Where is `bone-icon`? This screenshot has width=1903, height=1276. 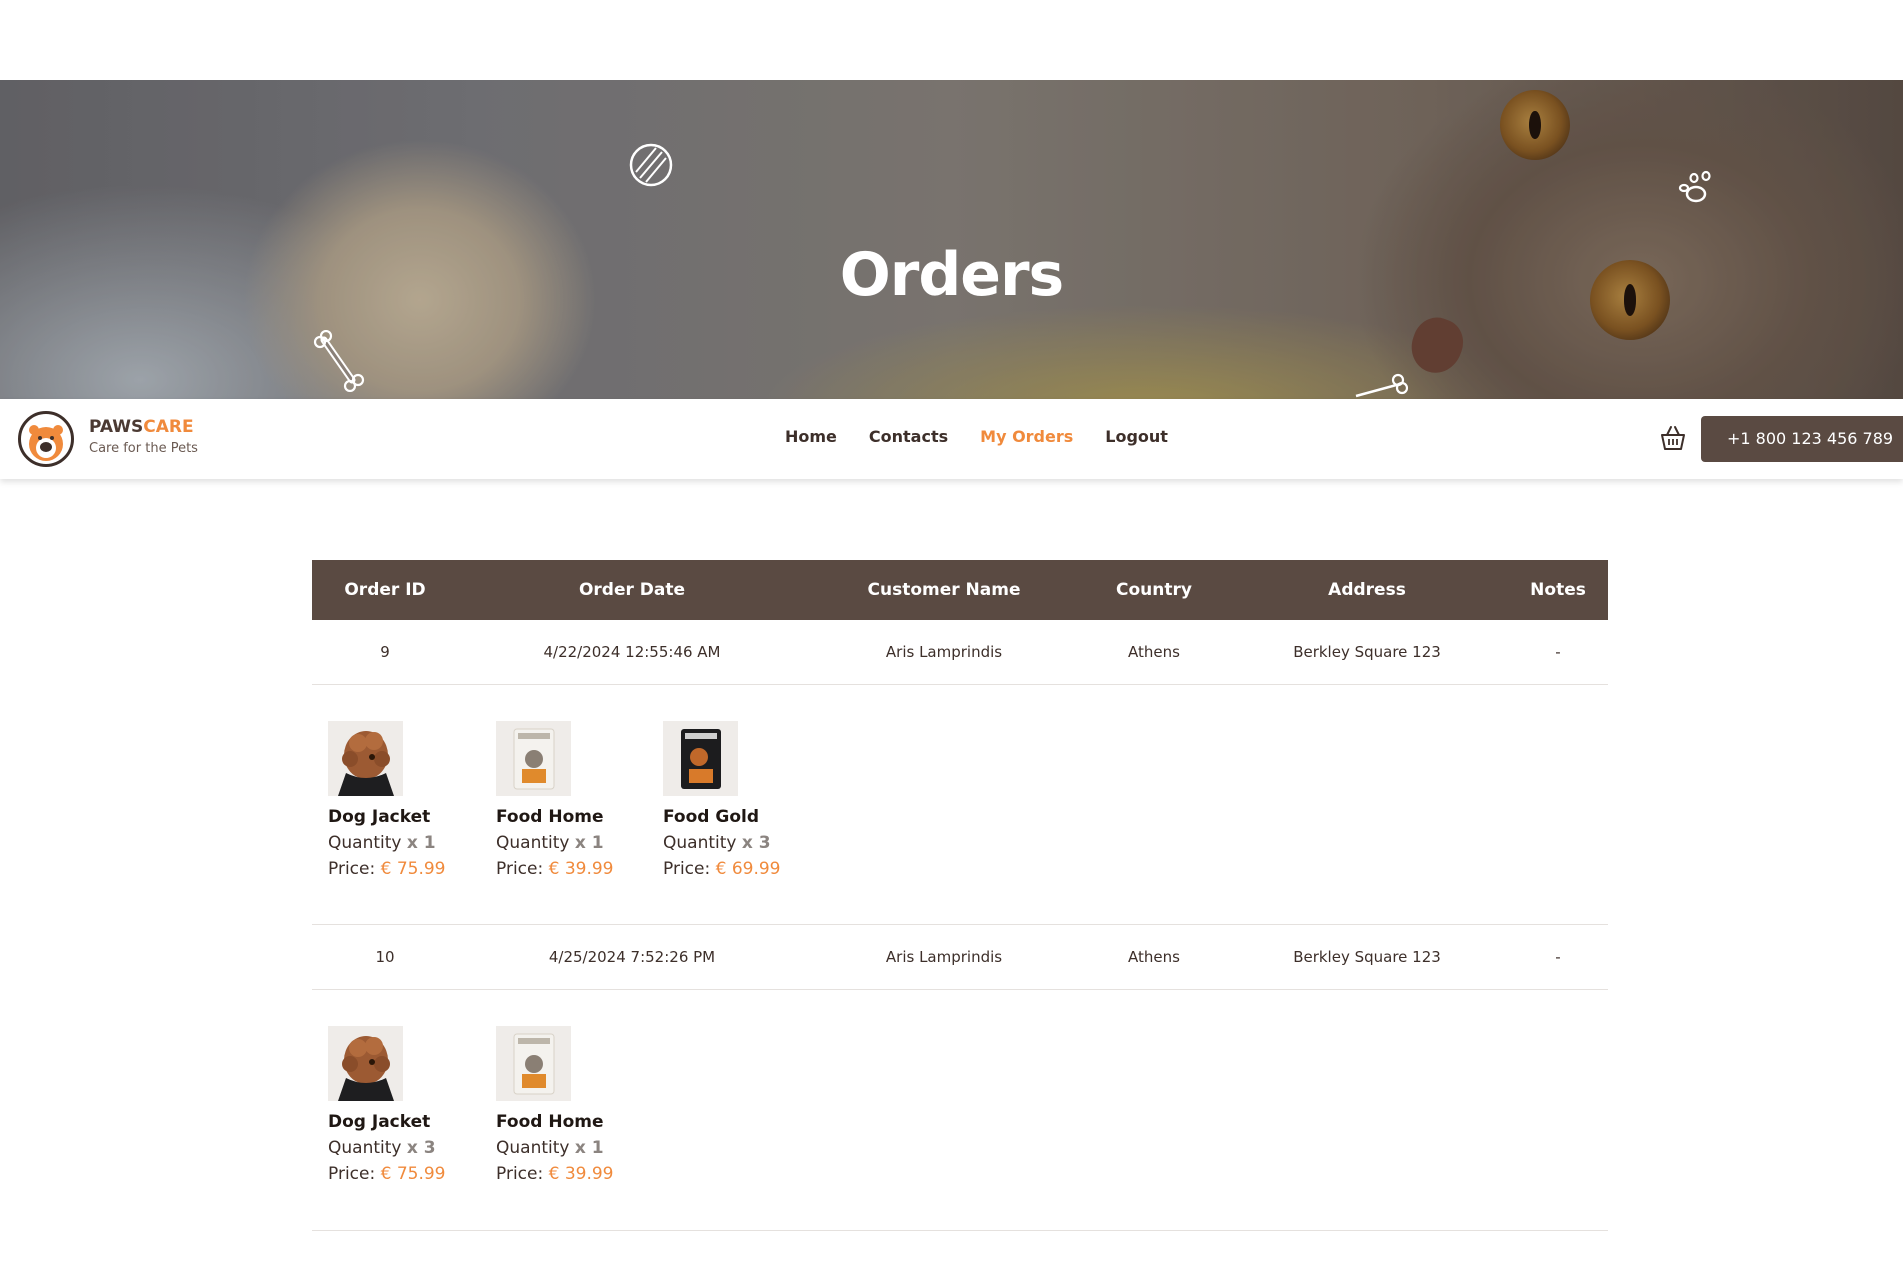
bone-icon is located at coordinates (339, 361).